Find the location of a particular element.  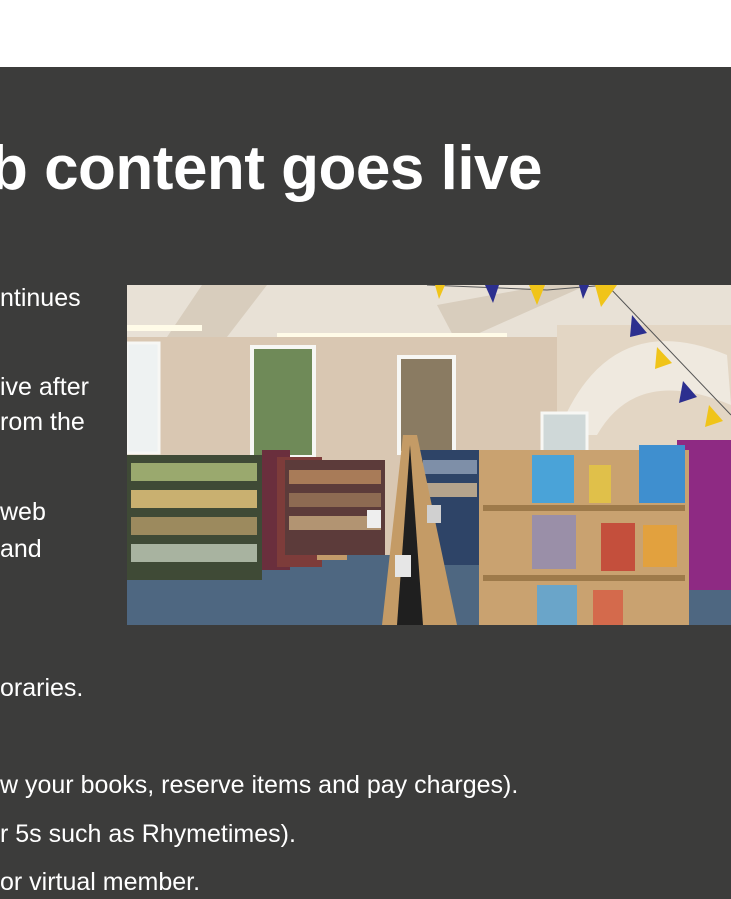

left-text-line-1: ntinues is located at coordinates (40, 298).